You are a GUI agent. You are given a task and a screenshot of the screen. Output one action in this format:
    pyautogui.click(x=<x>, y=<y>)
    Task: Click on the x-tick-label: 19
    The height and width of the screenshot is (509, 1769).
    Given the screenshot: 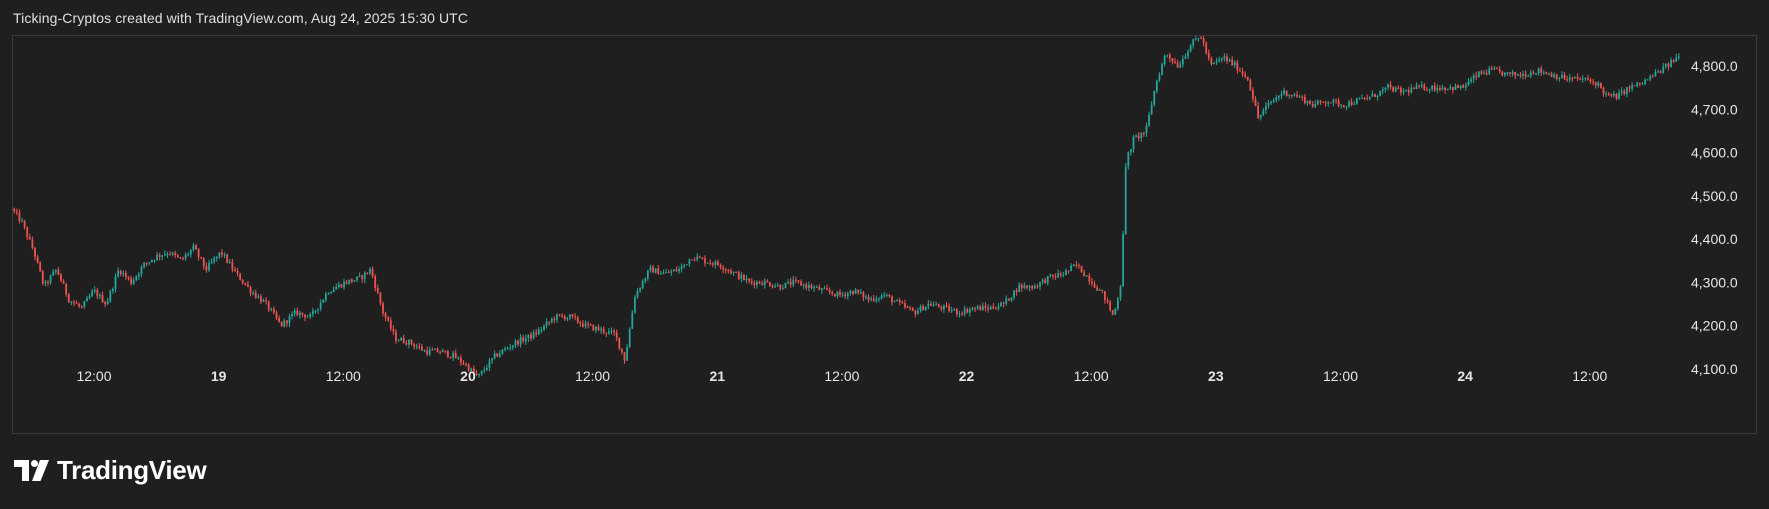 What is the action you would take?
    pyautogui.click(x=219, y=376)
    